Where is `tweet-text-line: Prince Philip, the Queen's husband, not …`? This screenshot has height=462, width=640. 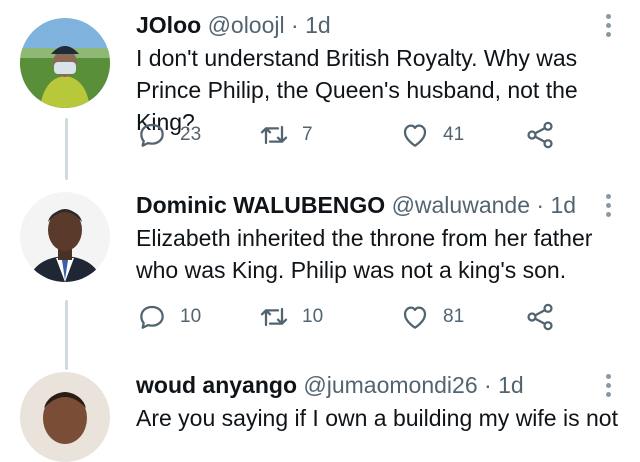
tweet-text-line: Prince Philip, the Queen's husband, not … is located at coordinates (357, 106).